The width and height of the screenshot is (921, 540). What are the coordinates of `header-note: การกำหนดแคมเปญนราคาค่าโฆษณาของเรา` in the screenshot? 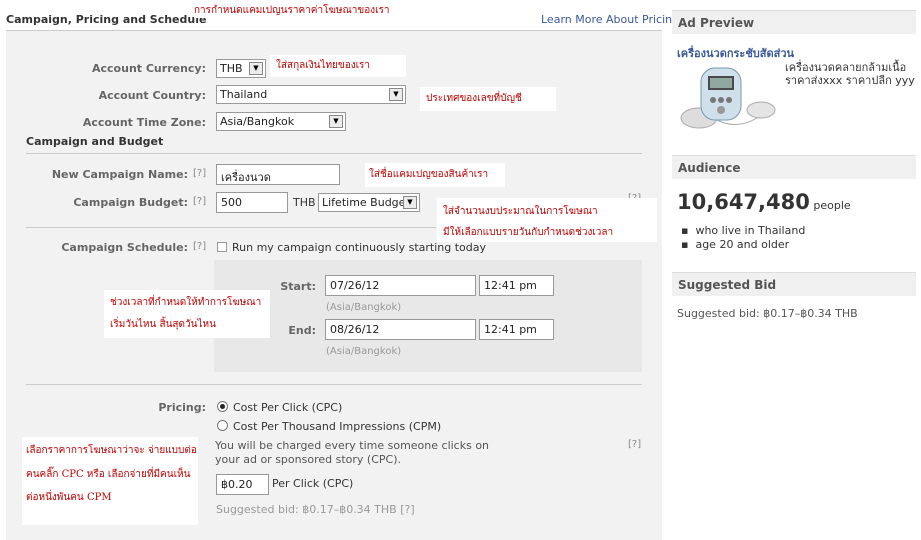 It's located at (292, 10).